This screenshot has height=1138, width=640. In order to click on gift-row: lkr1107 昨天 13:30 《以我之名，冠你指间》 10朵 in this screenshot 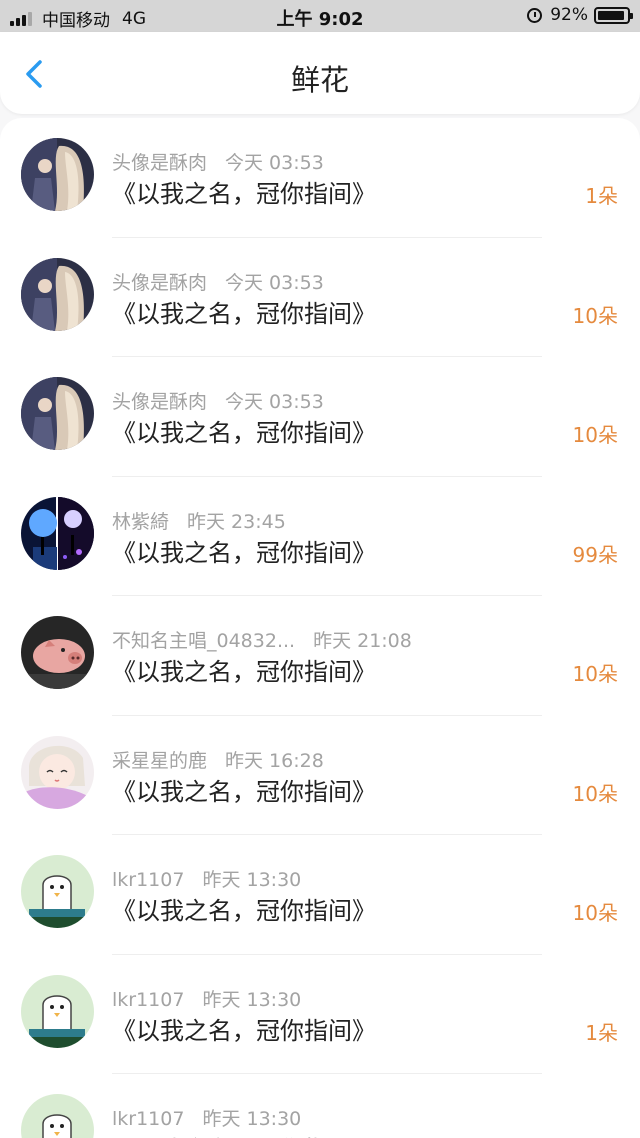, I will do `click(320, 895)`.